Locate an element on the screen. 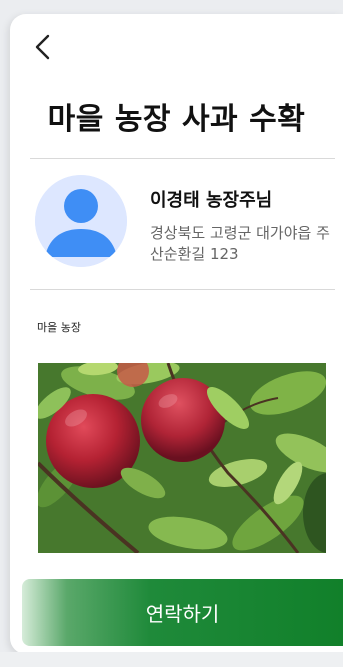  section-label: 마을 농장 is located at coordinates (59, 327).